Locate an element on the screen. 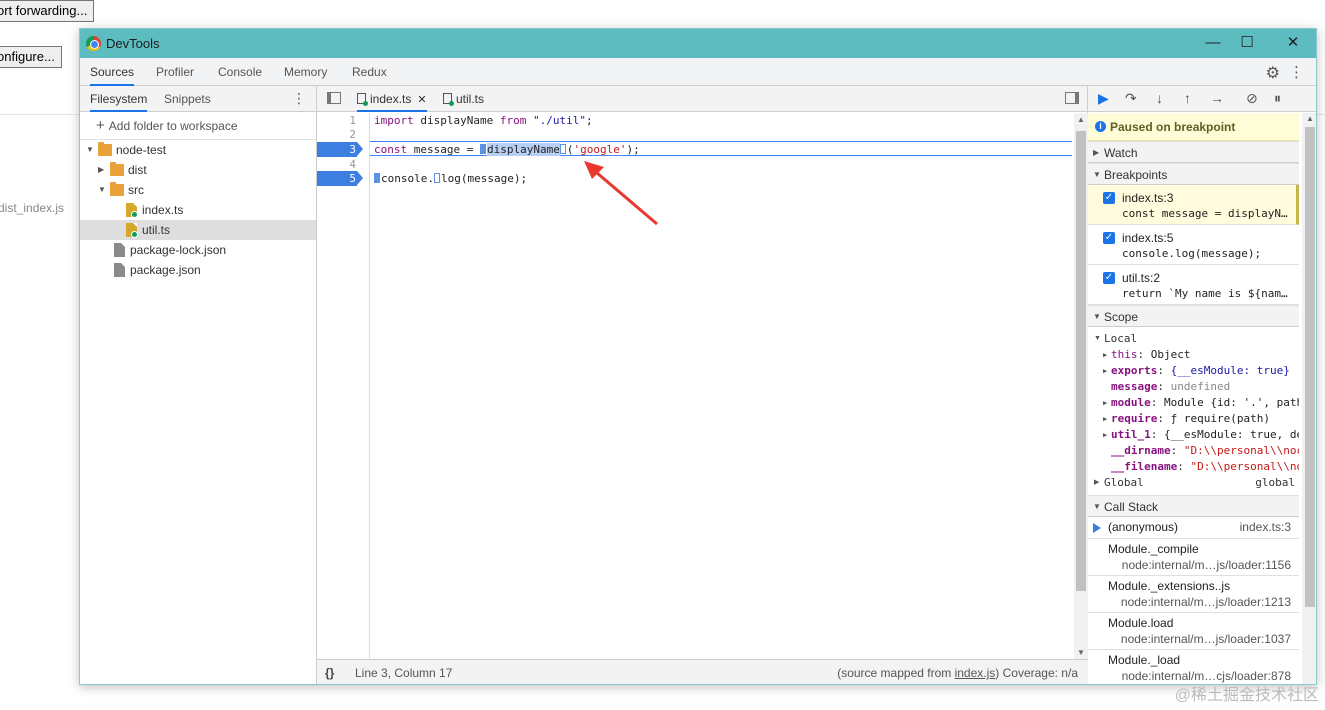  tree-item: ▼ node-test is located at coordinates (198, 150).